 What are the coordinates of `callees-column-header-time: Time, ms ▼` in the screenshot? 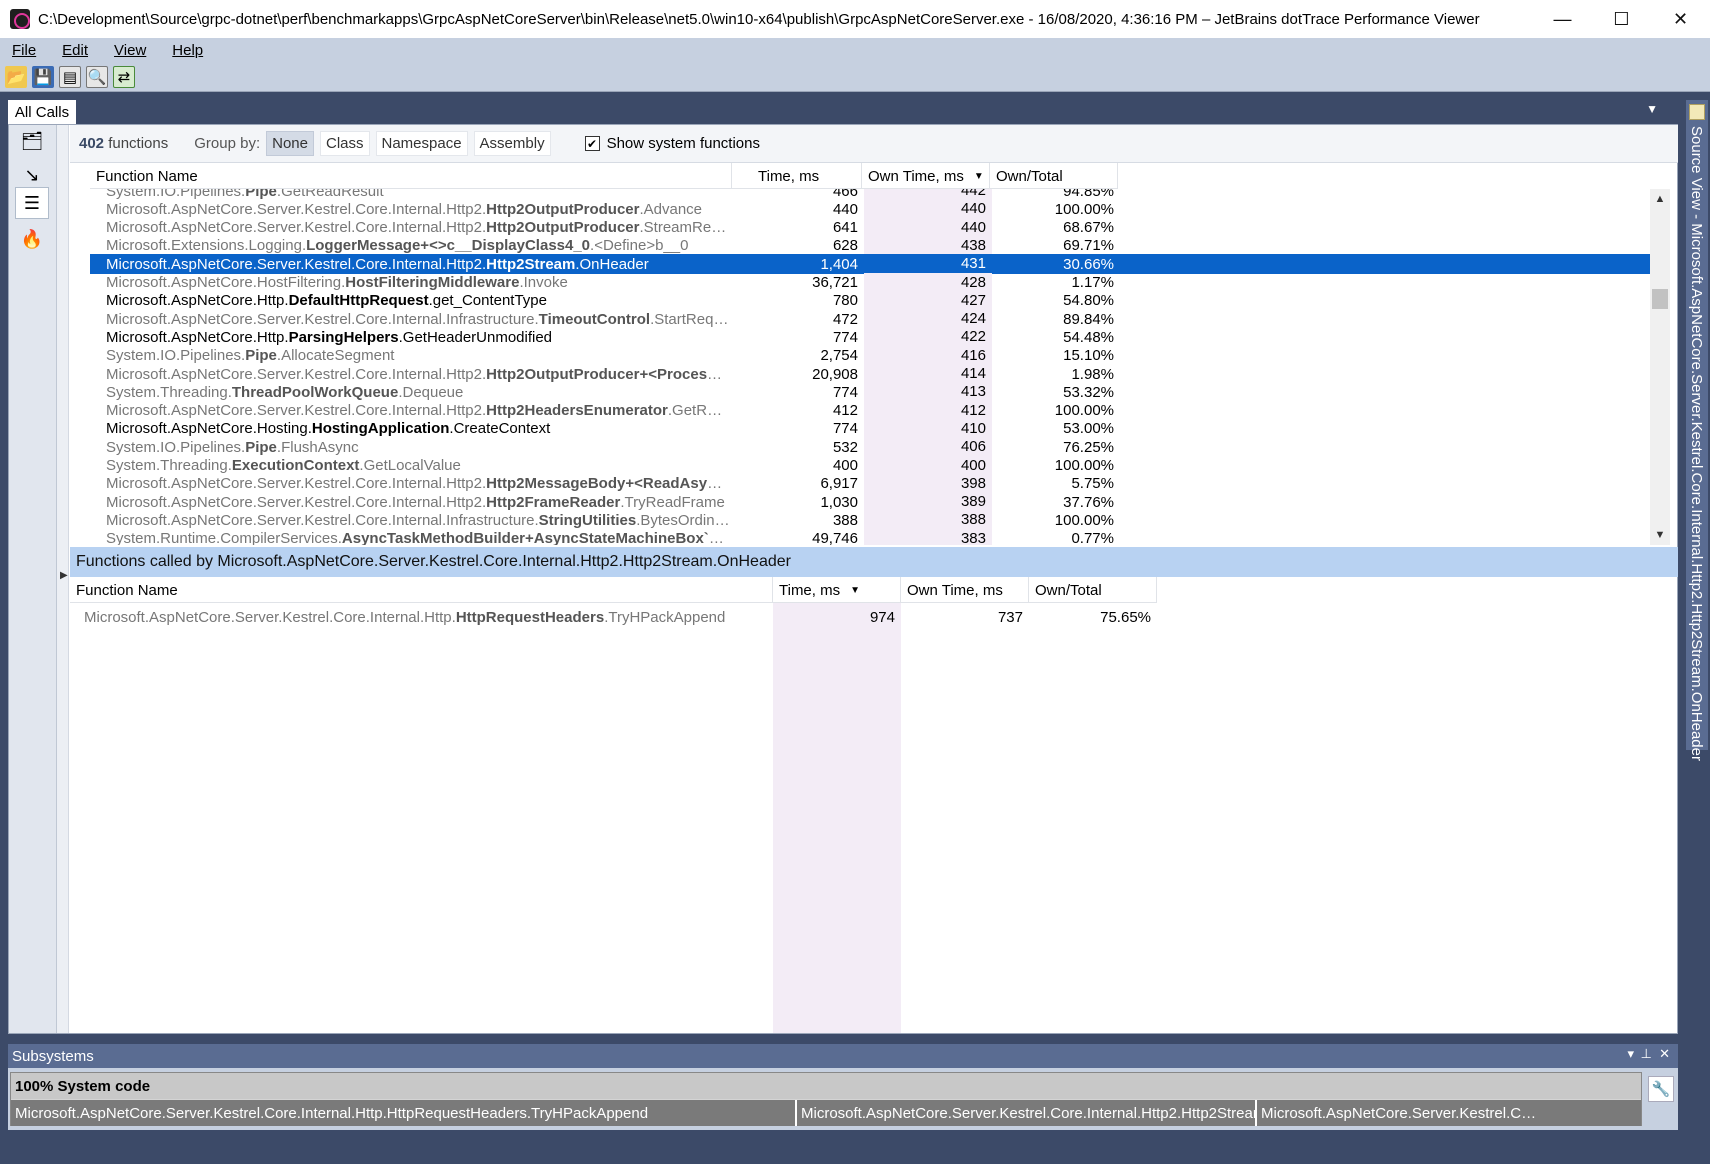 It's located at (837, 590).